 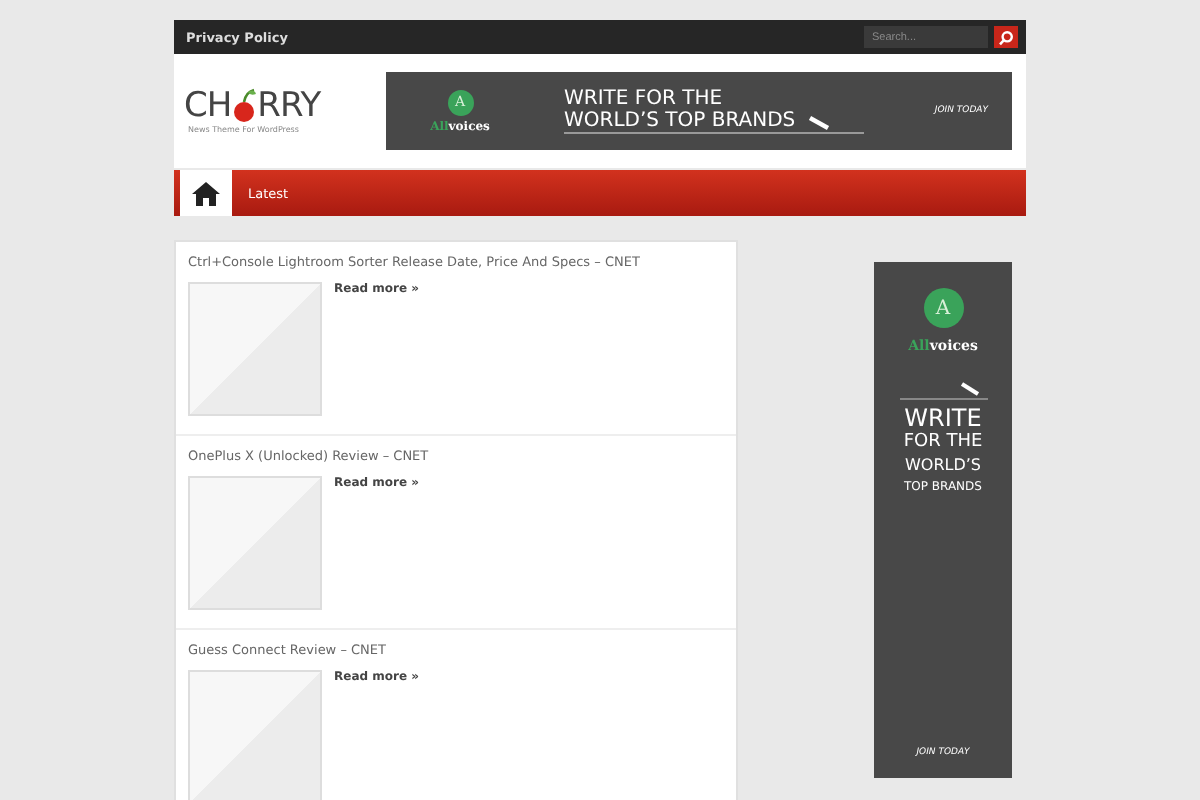 I want to click on ad-headline: WORLD’S TOP BRANDS, so click(x=680, y=121).